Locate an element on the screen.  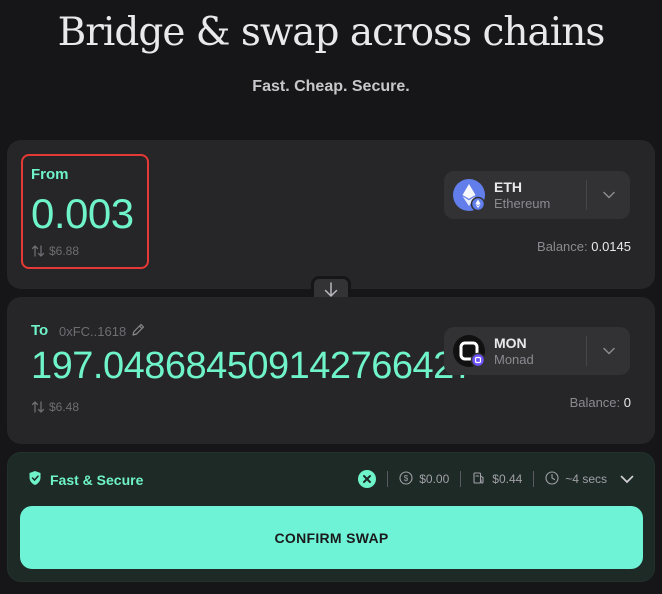
bridge-provider is located at coordinates (367, 479).